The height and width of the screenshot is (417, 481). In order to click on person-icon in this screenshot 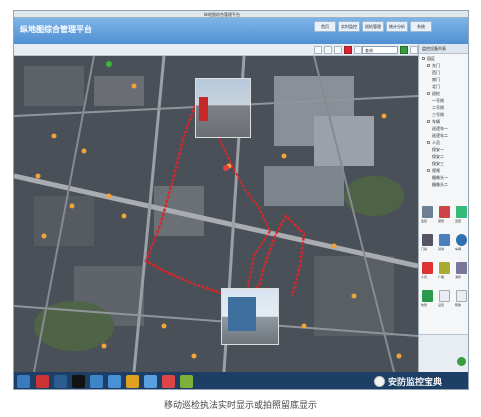, I will do `click(427, 268)`.